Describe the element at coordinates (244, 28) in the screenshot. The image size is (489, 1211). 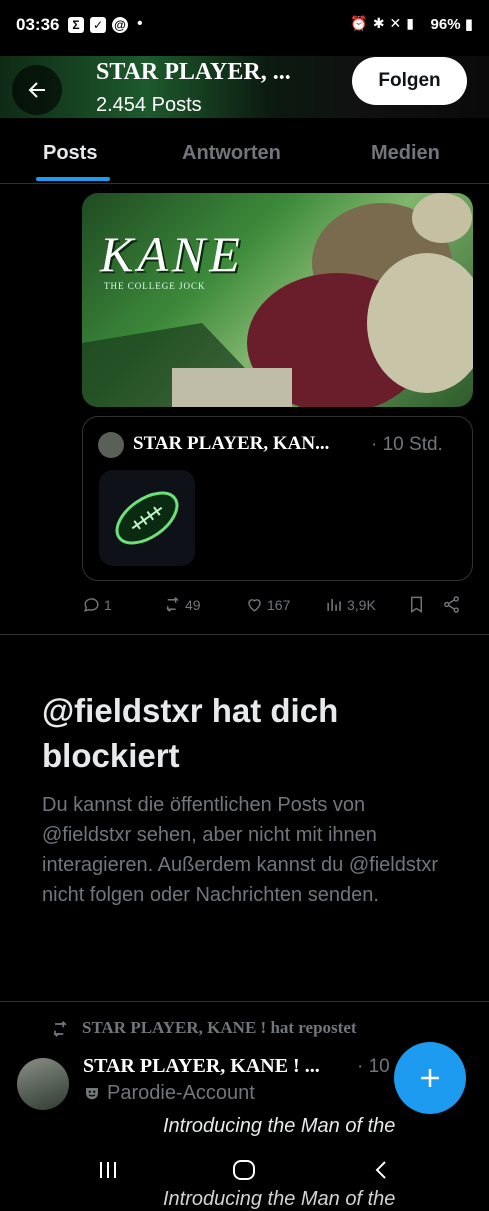
I see `status-bar: 03:36 Σ ✓ @ • ⏰✱✕▮ 96% ▮` at that location.